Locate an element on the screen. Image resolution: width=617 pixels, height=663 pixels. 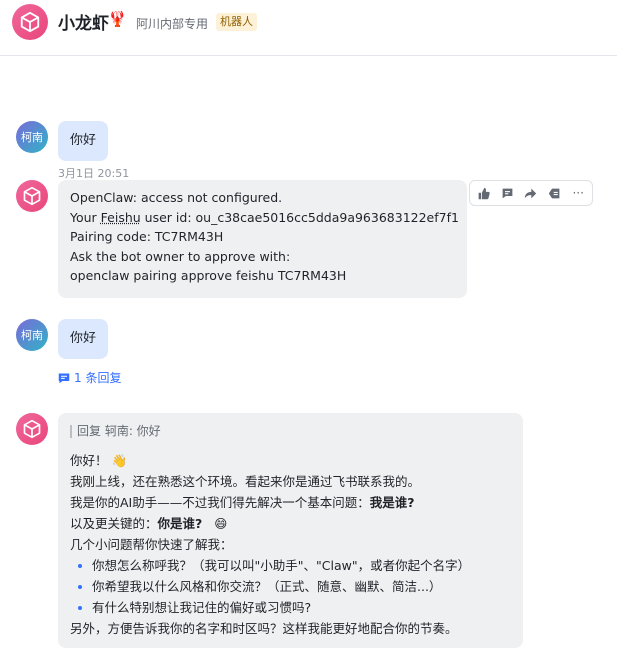
feishu-link: Feishu is located at coordinates (121, 217).